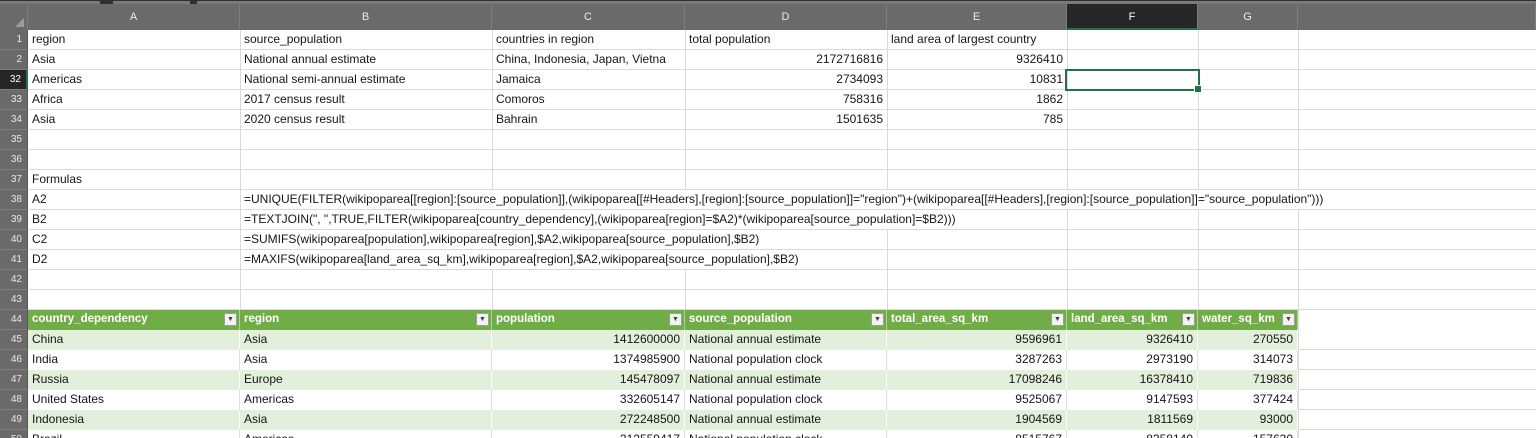 The image size is (1536, 438). I want to click on column-header-a: A, so click(134, 17).